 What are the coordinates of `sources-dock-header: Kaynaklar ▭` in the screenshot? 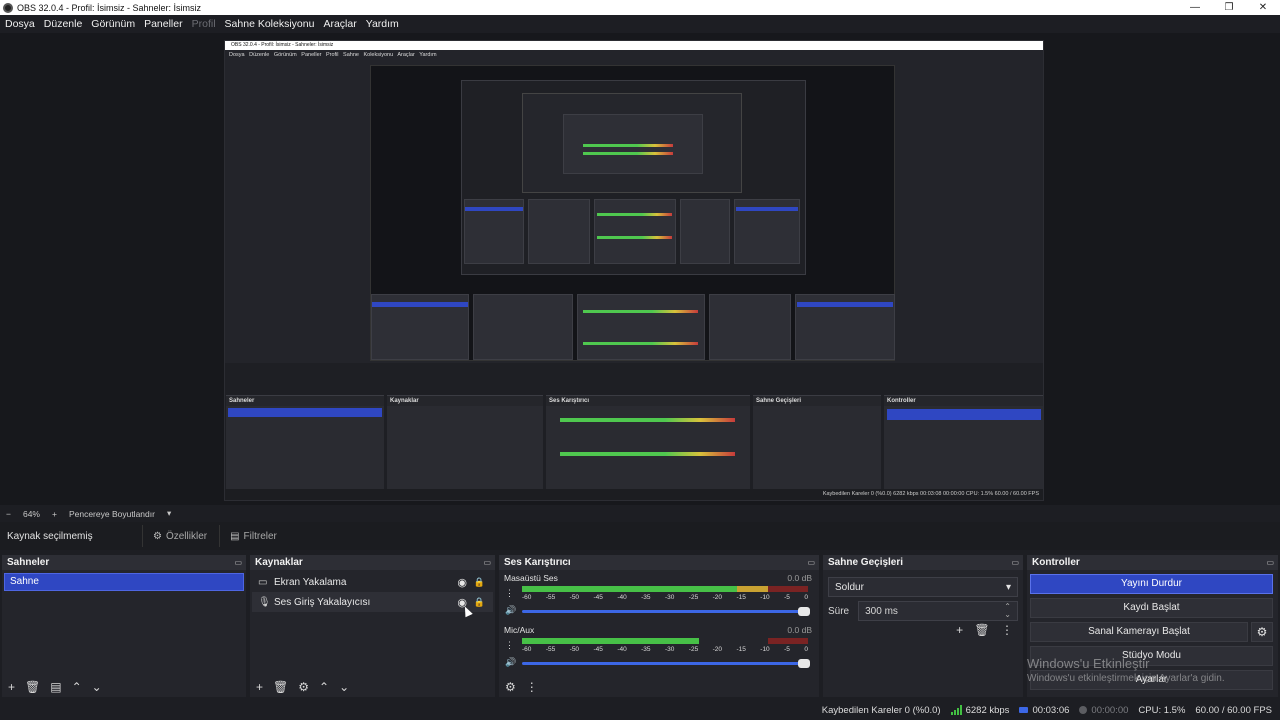 It's located at (372, 562).